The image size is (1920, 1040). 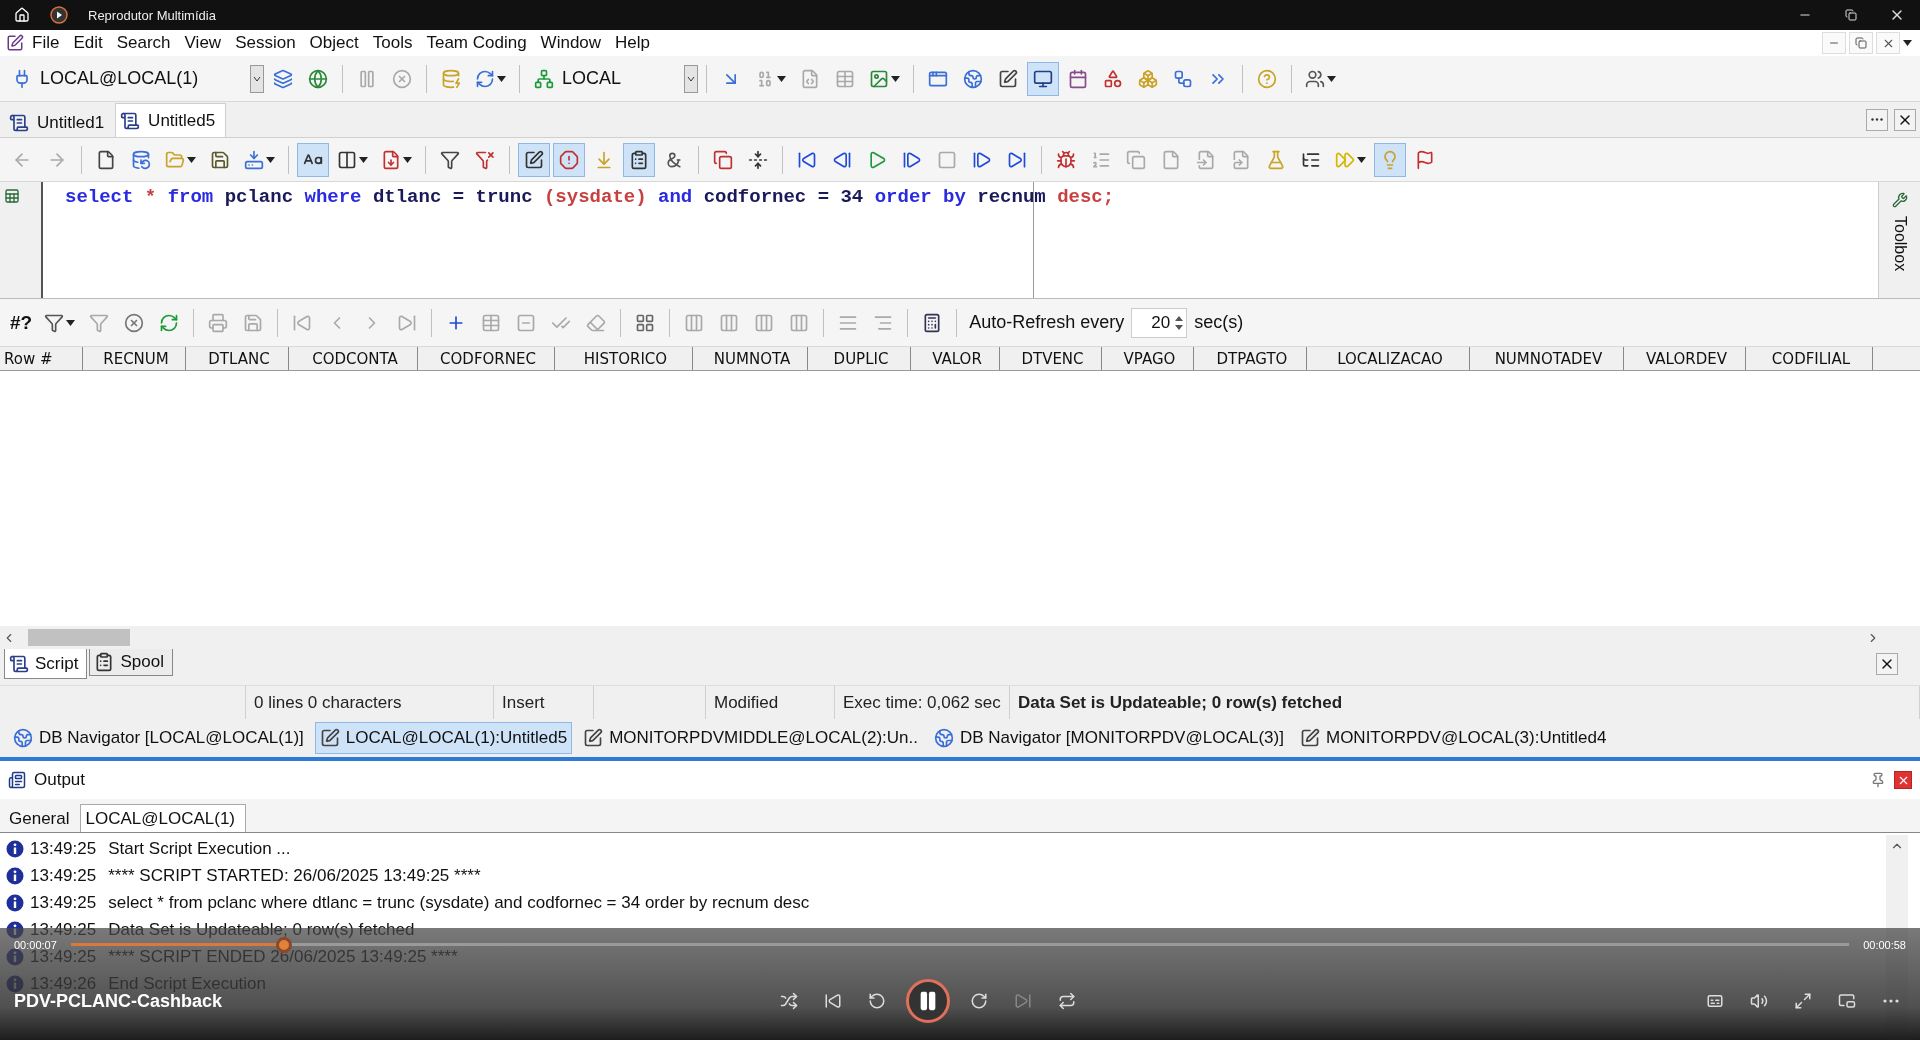 What do you see at coordinates (131, 662) in the screenshot?
I see `panel-tab: Spool` at bounding box center [131, 662].